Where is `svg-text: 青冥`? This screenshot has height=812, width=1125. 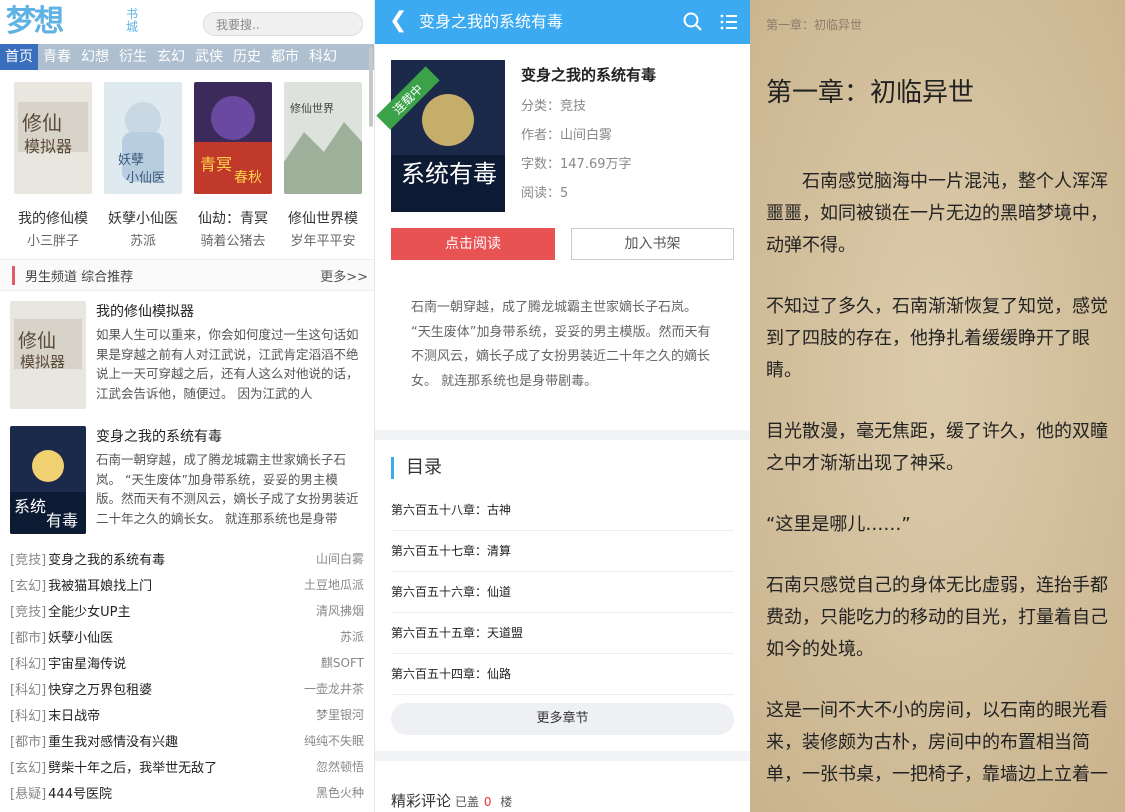
svg-text: 青冥 is located at coordinates (216, 164).